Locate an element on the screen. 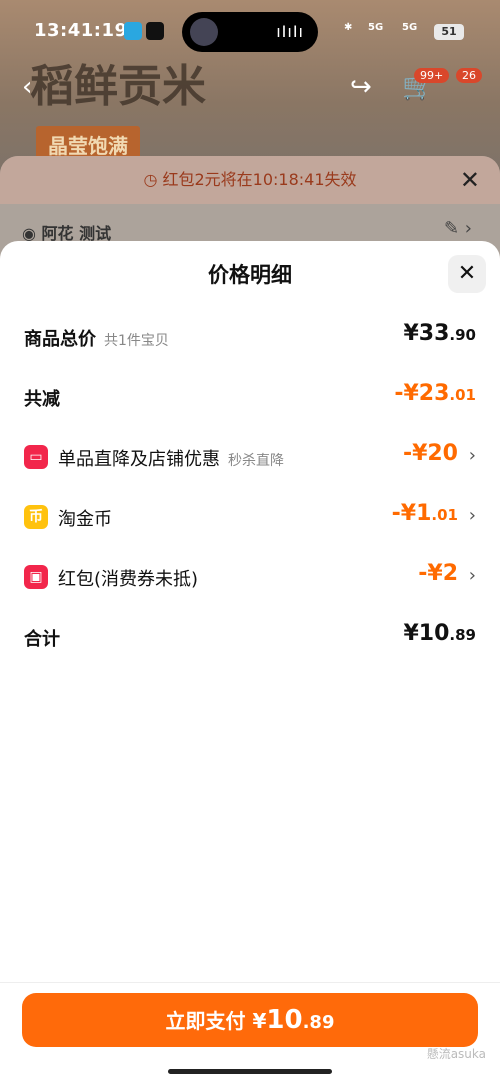 This screenshot has height=1090, width=500. grand-total-row: 合计 ¥10.89 is located at coordinates (250, 637).